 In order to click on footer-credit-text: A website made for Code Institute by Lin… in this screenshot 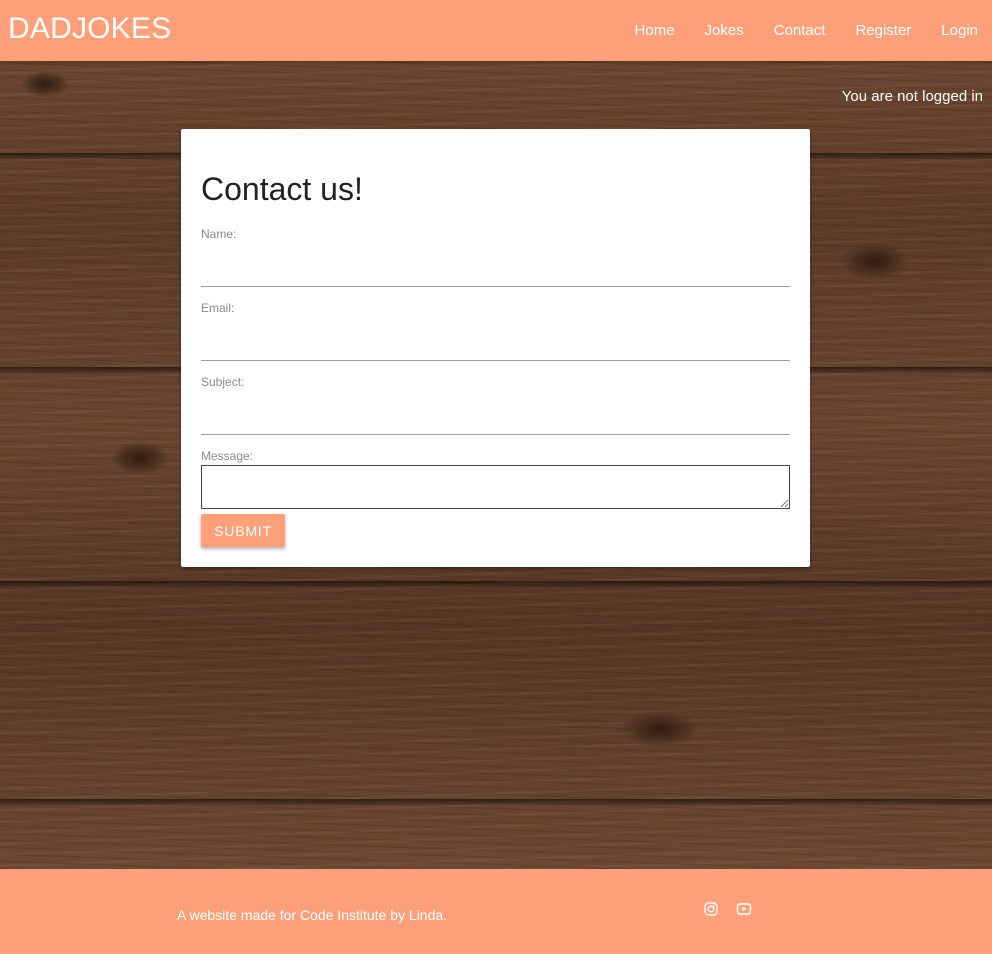, I will do `click(312, 915)`.